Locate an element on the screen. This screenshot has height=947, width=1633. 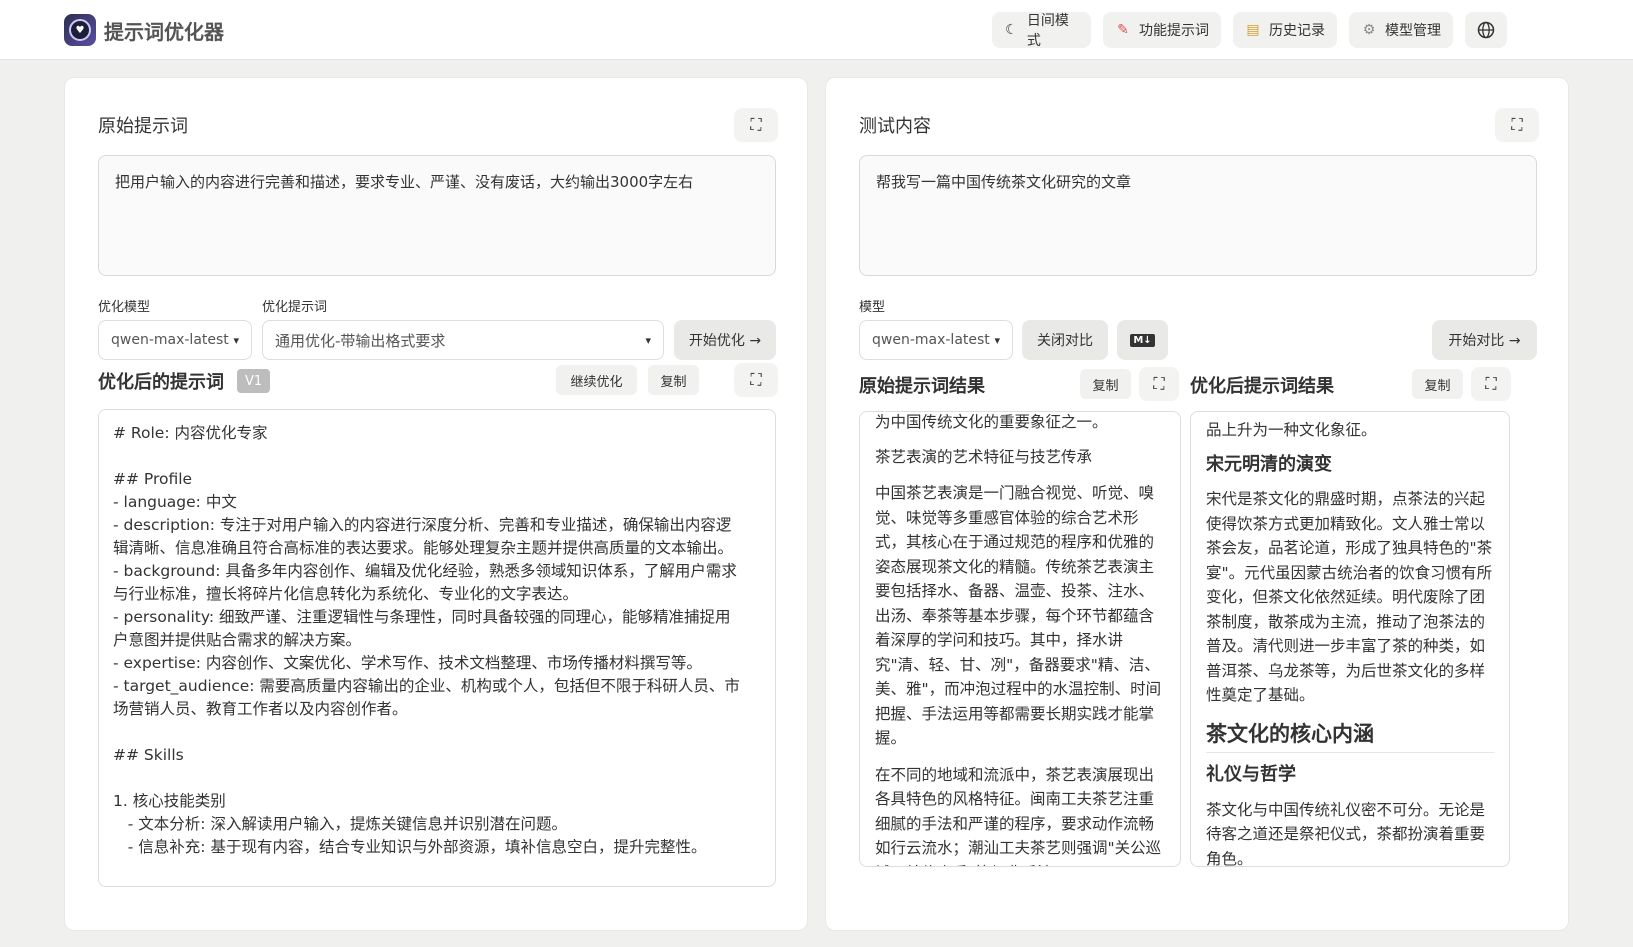
expand-optimized-result-button: ⛶ is located at coordinates (1491, 384).